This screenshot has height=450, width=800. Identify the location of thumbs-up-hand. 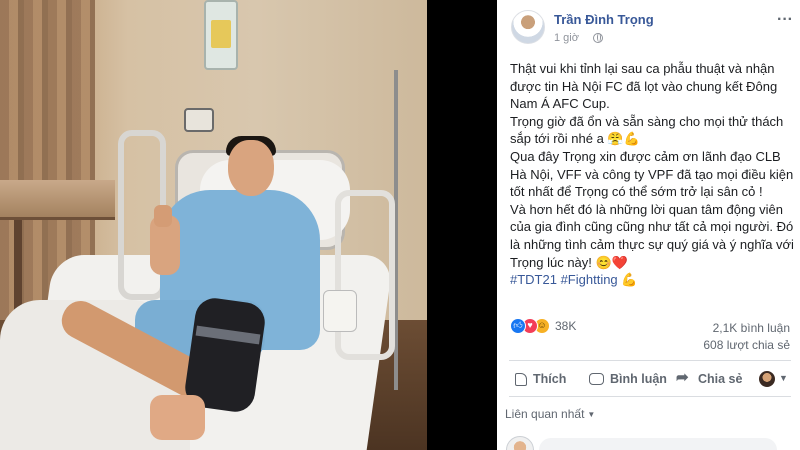
(163, 216).